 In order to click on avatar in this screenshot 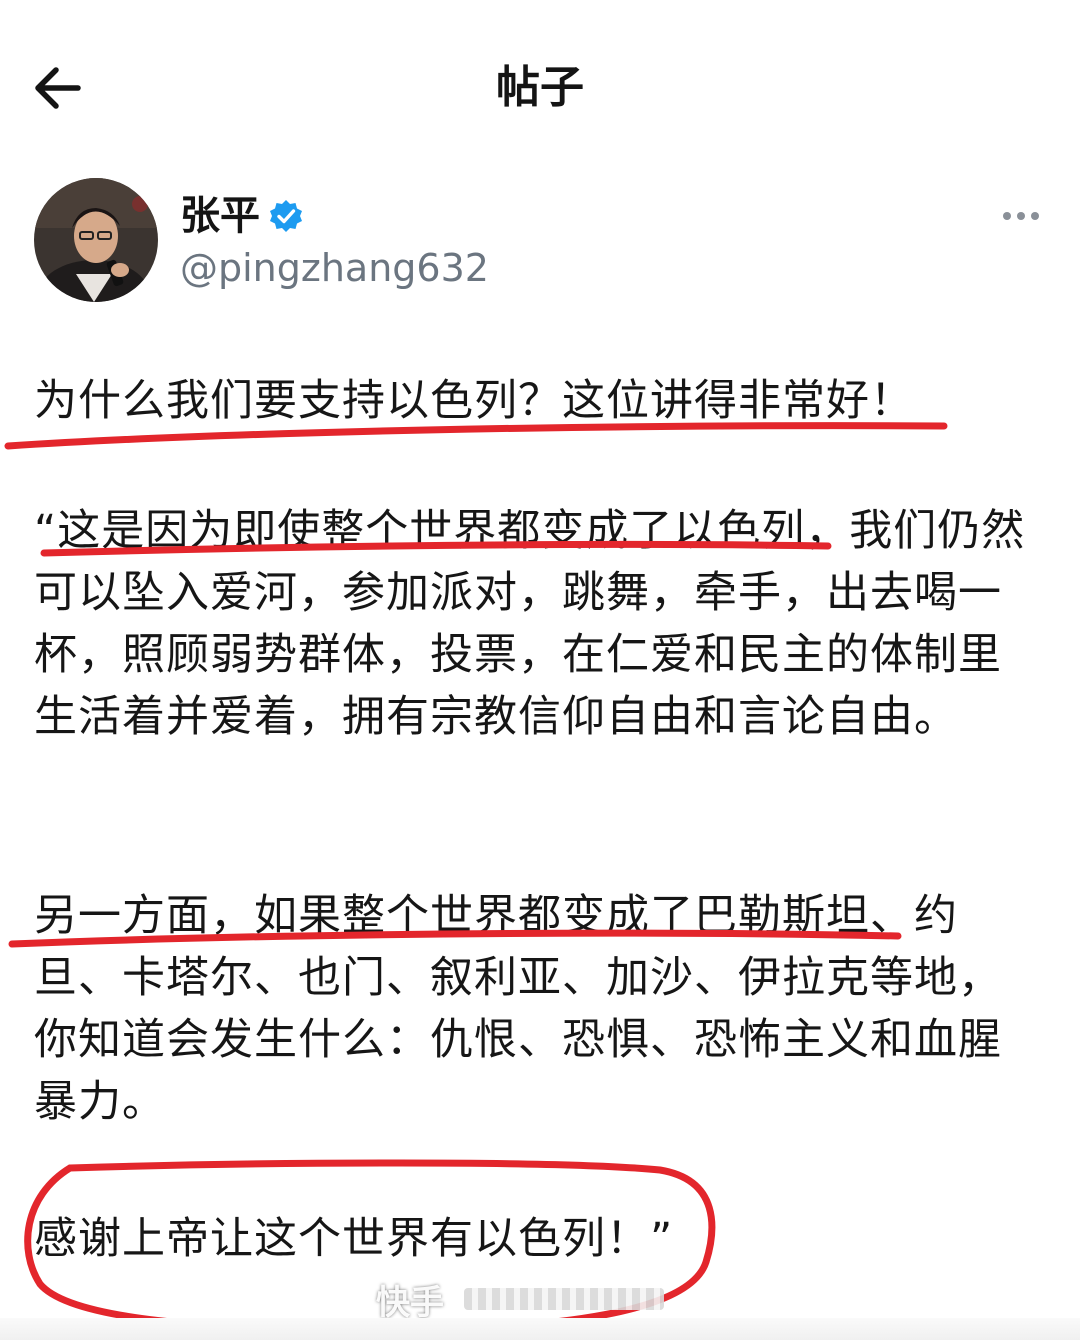, I will do `click(96, 240)`.